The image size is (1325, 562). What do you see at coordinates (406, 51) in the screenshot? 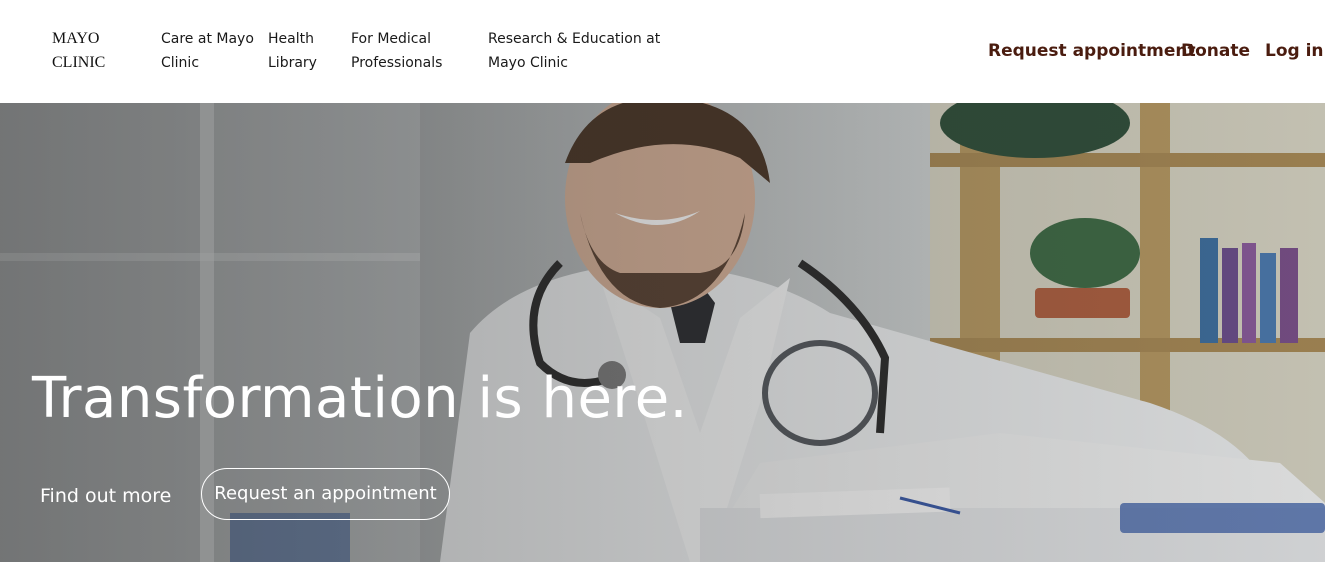
I see `nav-for-medical-professionals: For Medical Professionals` at bounding box center [406, 51].